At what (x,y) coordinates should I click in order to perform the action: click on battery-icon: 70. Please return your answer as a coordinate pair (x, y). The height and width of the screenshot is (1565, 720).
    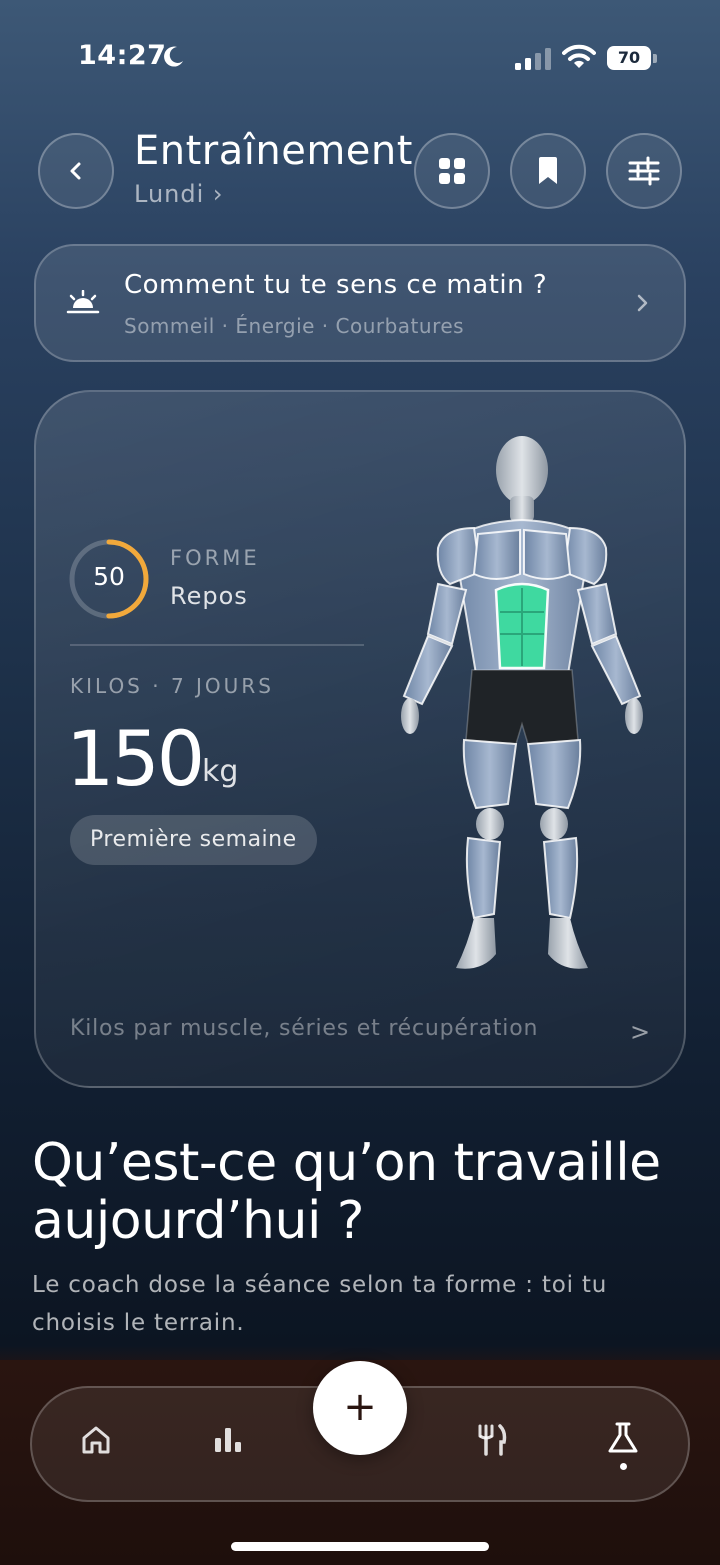
    Looking at the image, I should click on (632, 58).